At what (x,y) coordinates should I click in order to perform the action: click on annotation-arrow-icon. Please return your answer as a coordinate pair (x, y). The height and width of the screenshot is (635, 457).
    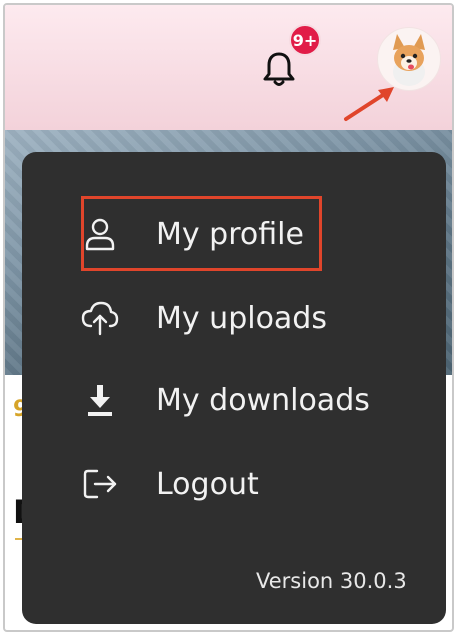
    Looking at the image, I should click on (369, 104).